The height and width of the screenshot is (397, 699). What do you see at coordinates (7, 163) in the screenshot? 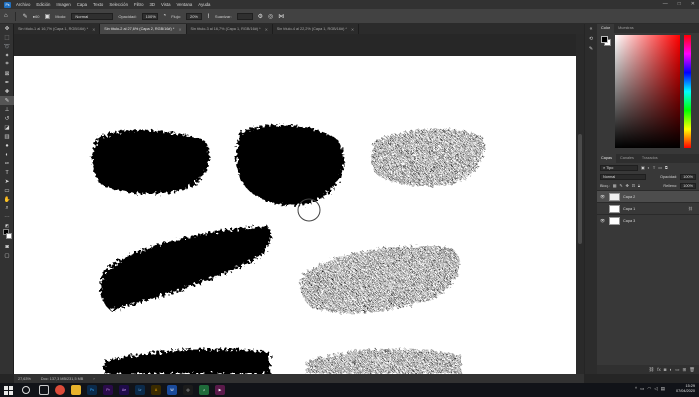
I see `pen-tool-icon: ✑` at bounding box center [7, 163].